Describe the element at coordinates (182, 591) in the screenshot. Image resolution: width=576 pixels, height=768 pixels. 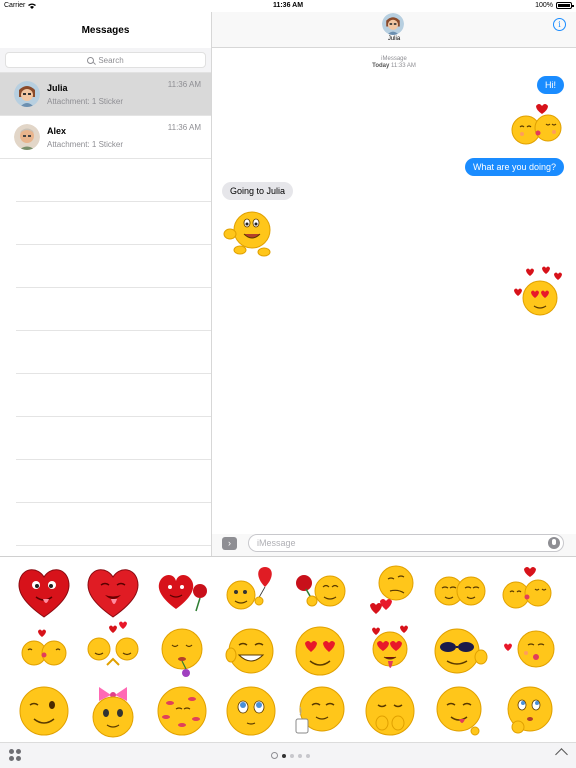
I see `heart-with-rose-sticker` at that location.